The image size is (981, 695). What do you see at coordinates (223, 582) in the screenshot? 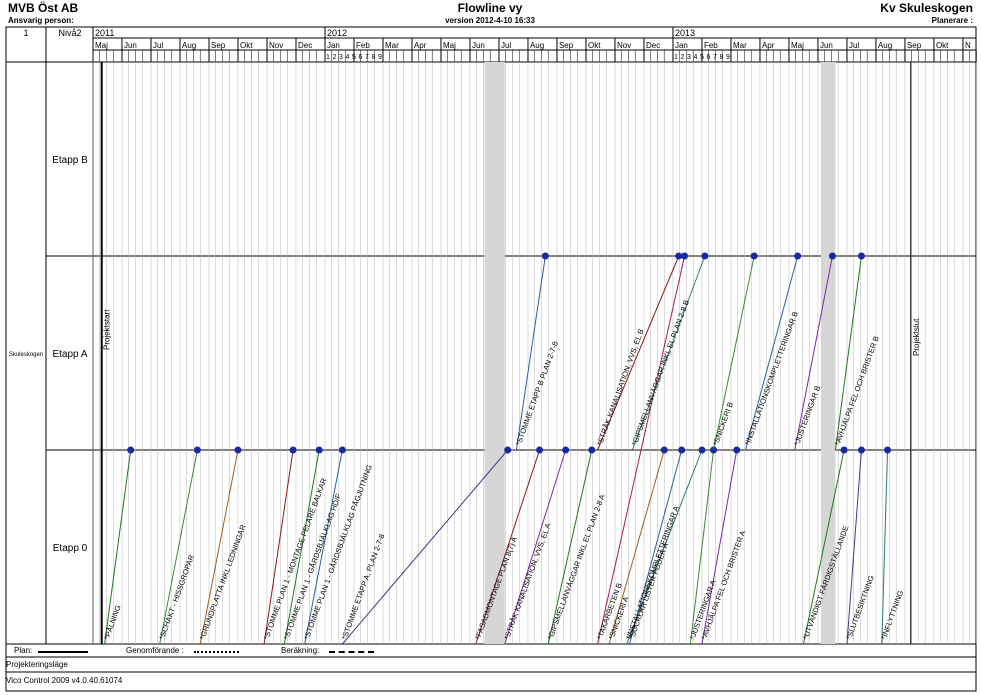
I see `task-label: *GRUNDPLATTA INKL LEDNINGAR` at bounding box center [223, 582].